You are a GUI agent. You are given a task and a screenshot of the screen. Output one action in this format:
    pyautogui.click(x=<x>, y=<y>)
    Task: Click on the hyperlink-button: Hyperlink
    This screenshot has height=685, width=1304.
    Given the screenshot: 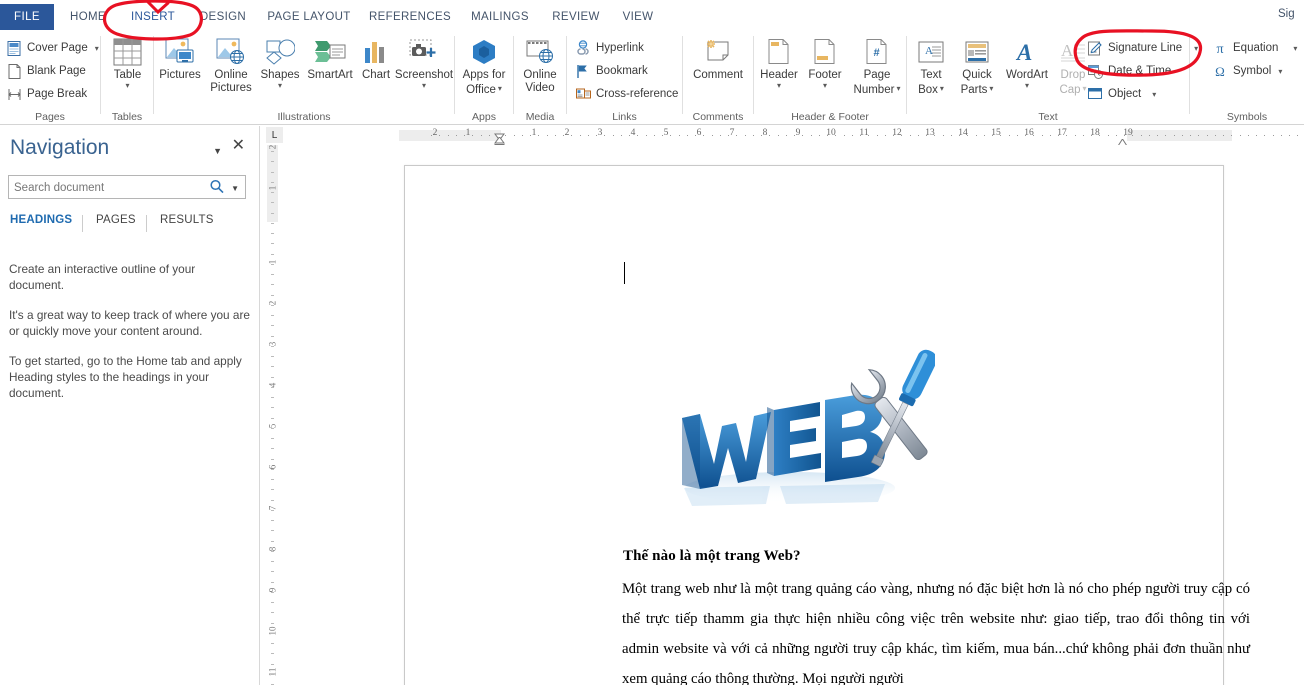 What is the action you would take?
    pyautogui.click(x=609, y=48)
    